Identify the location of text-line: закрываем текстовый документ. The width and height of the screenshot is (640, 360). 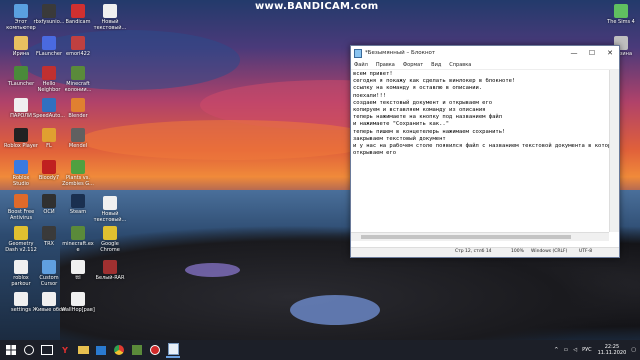
(399, 138).